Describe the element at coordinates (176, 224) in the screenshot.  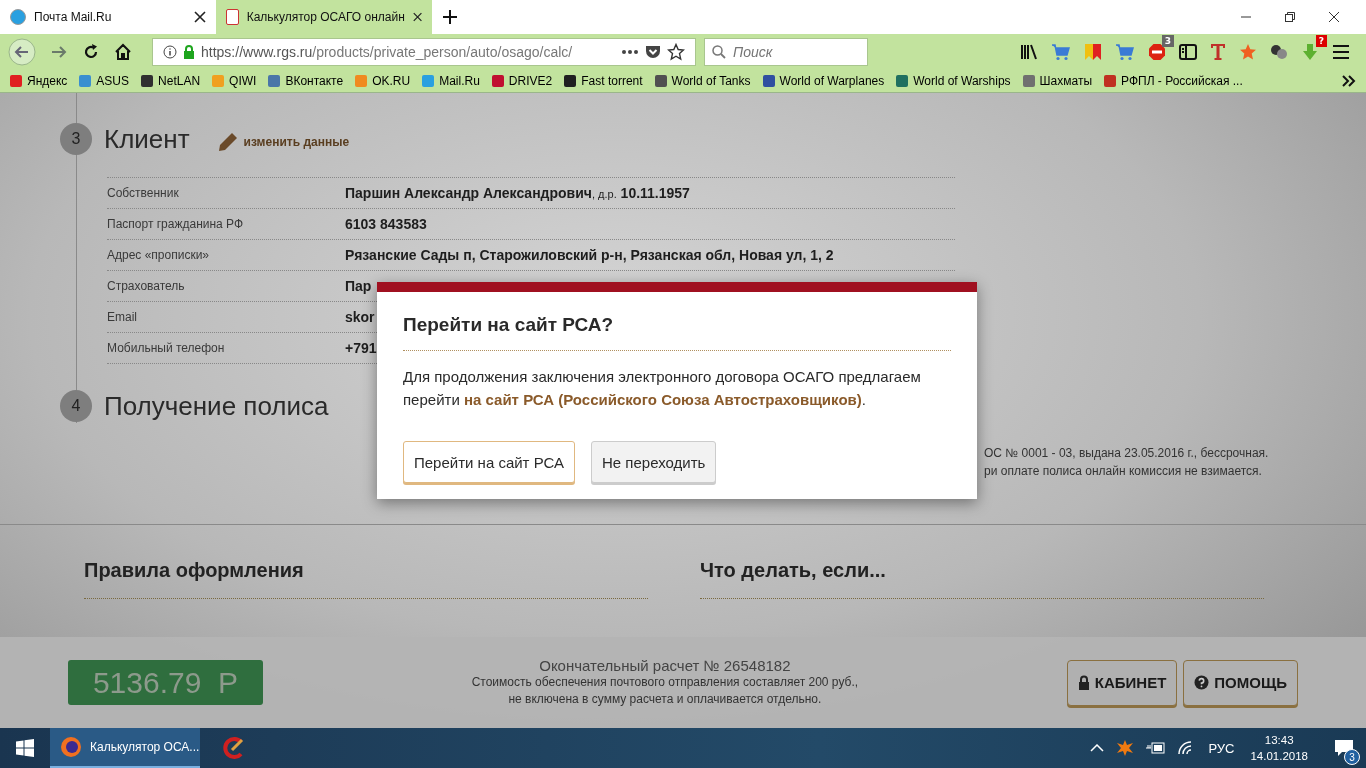
I see `field-label: Паспорт гражданина РФ` at that location.